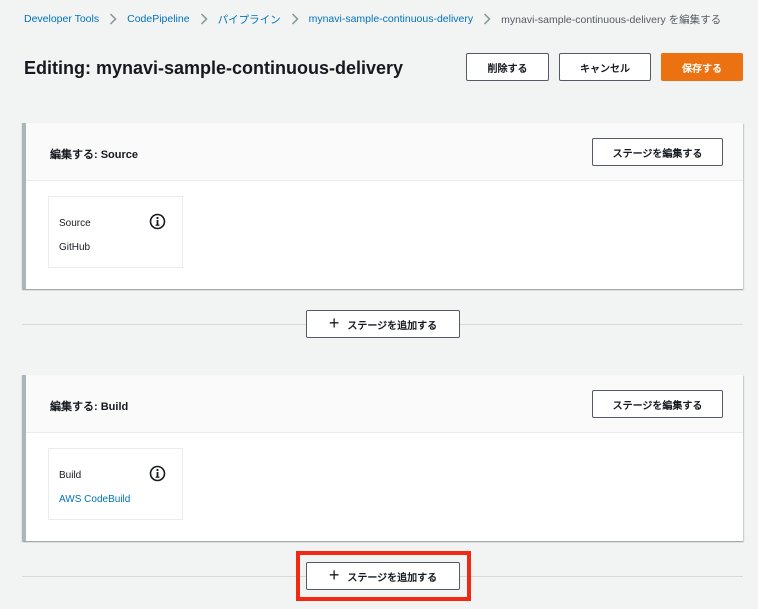  I want to click on stage-header: 編集する: Source ステージを編集する, so click(384, 152).